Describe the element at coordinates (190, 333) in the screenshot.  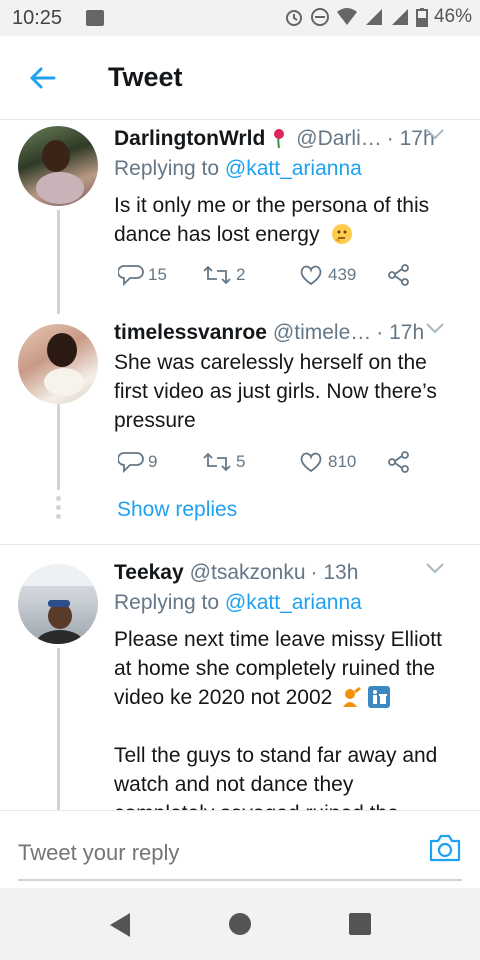
I see `author-name: timelessvanroe` at that location.